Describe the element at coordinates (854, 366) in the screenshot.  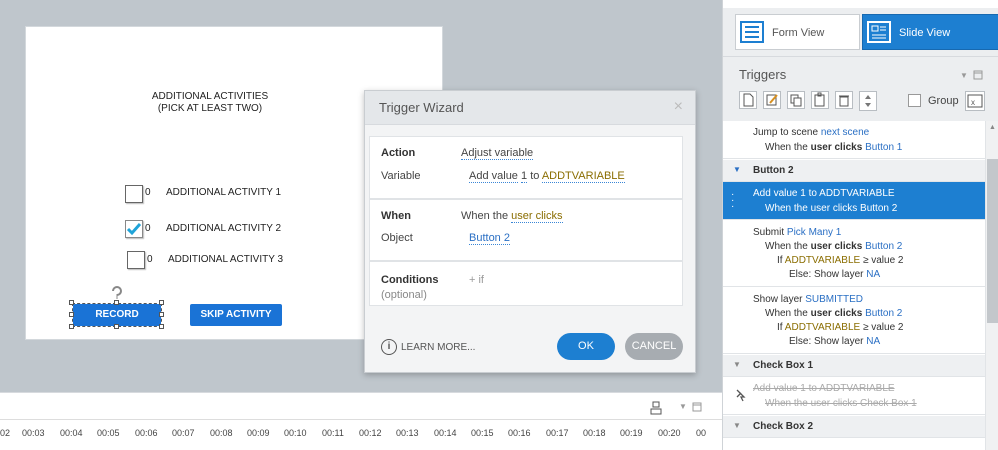
I see `trigger-group-check-box-1: ▼ Check Box 1` at that location.